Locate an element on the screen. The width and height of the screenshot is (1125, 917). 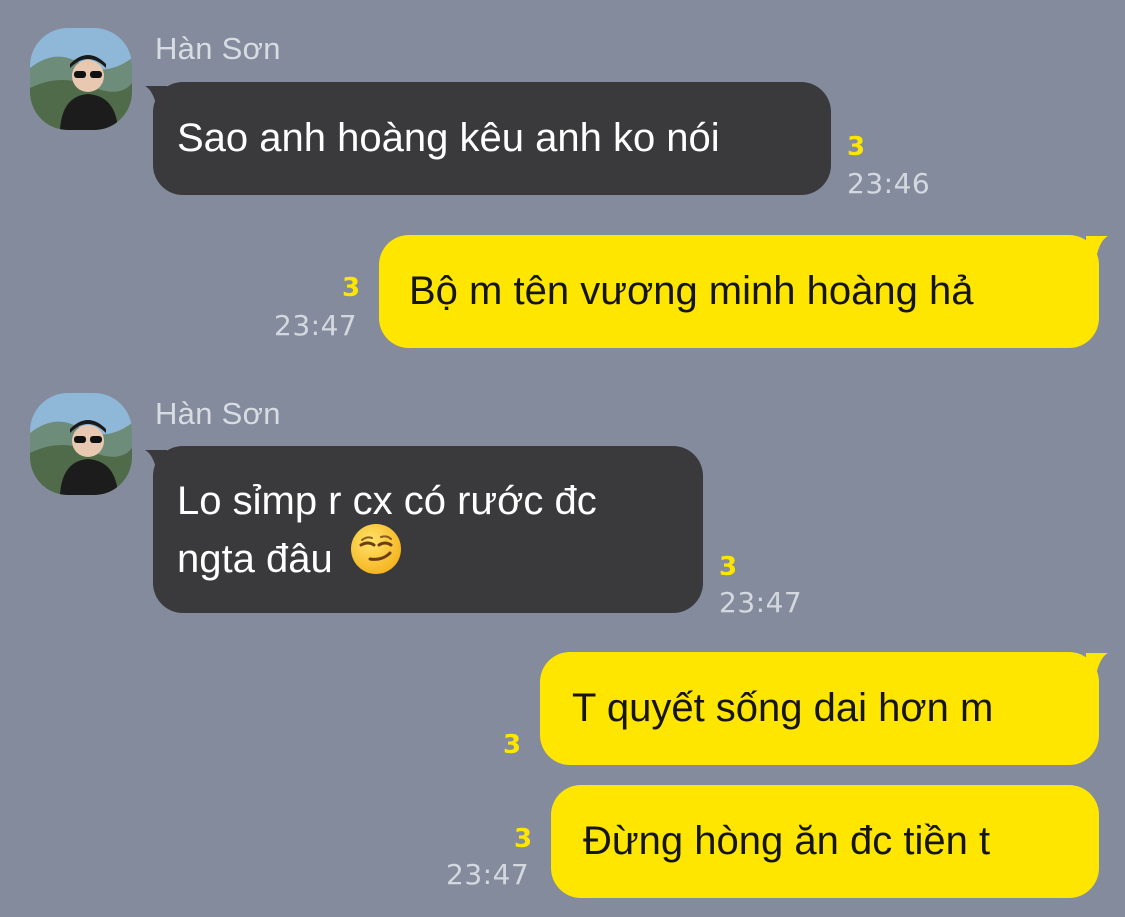
message-bubble-outgoing: Bộ m tên vương minh hoàng hả is located at coordinates (739, 291).